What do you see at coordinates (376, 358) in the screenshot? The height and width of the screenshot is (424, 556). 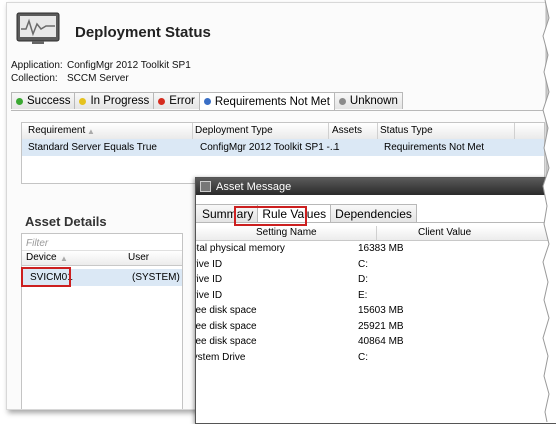 I see `list-item: System Drive C:` at bounding box center [376, 358].